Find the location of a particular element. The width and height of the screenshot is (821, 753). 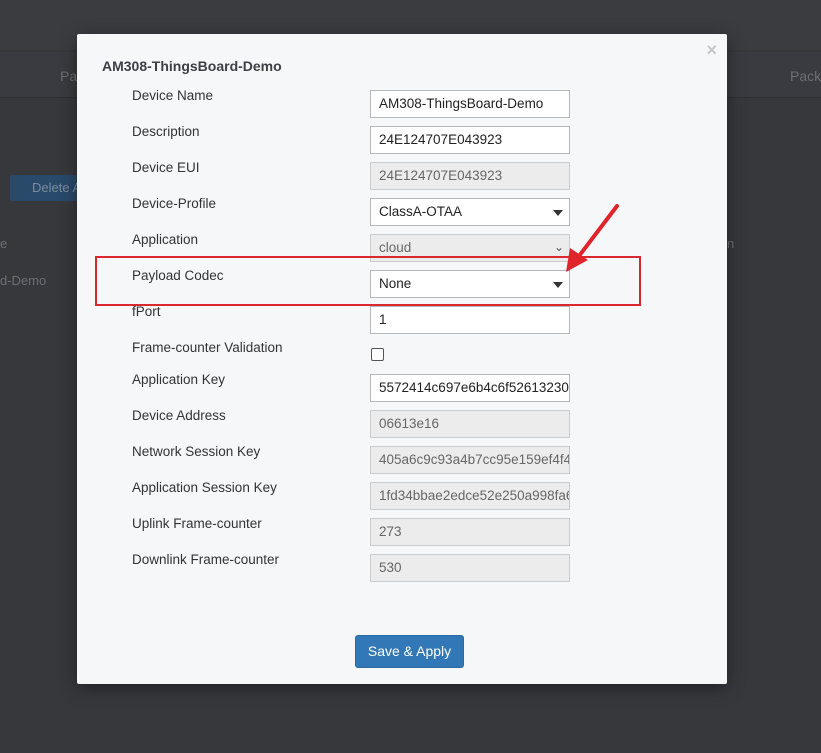

device-address-label: Device Address is located at coordinates (179, 415).